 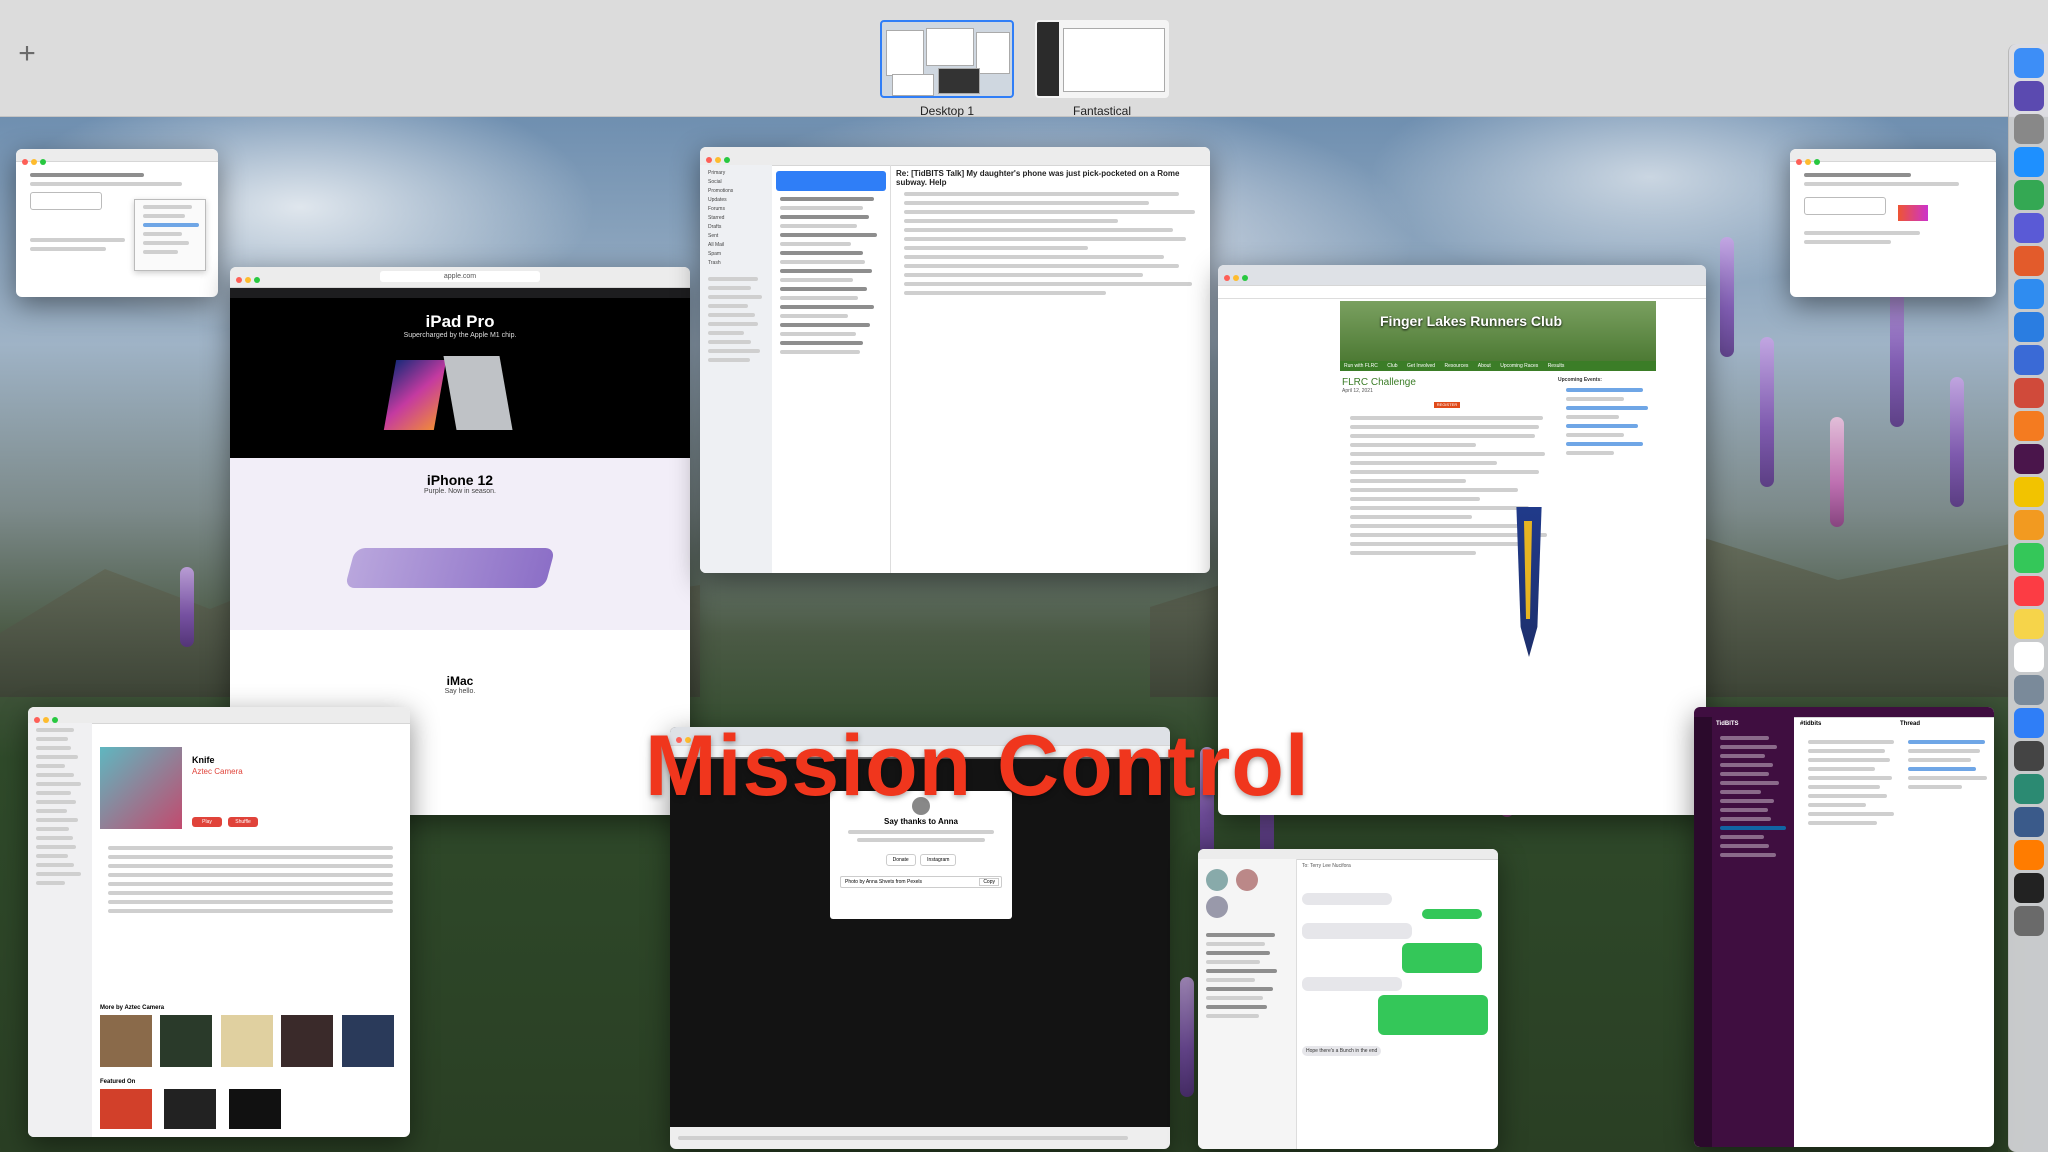 I want to click on shuffle-button: Shuffle, so click(x=243, y=822).